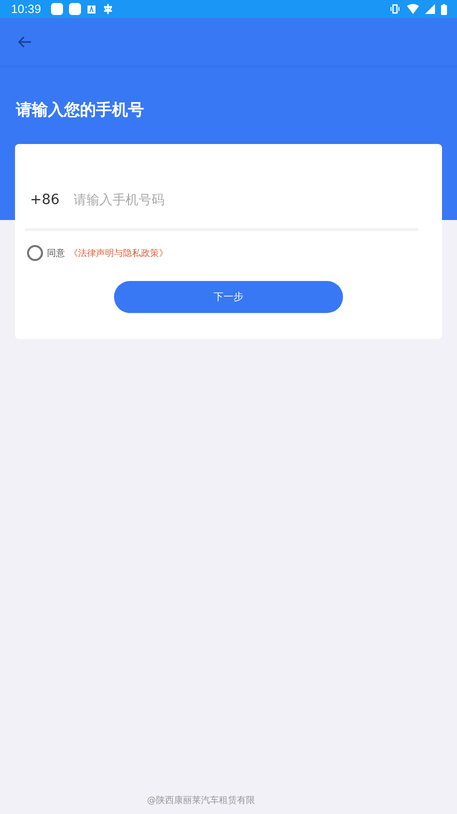 This screenshot has width=457, height=814. Describe the element at coordinates (56, 254) in the screenshot. I see `agree-label: 同意` at that location.